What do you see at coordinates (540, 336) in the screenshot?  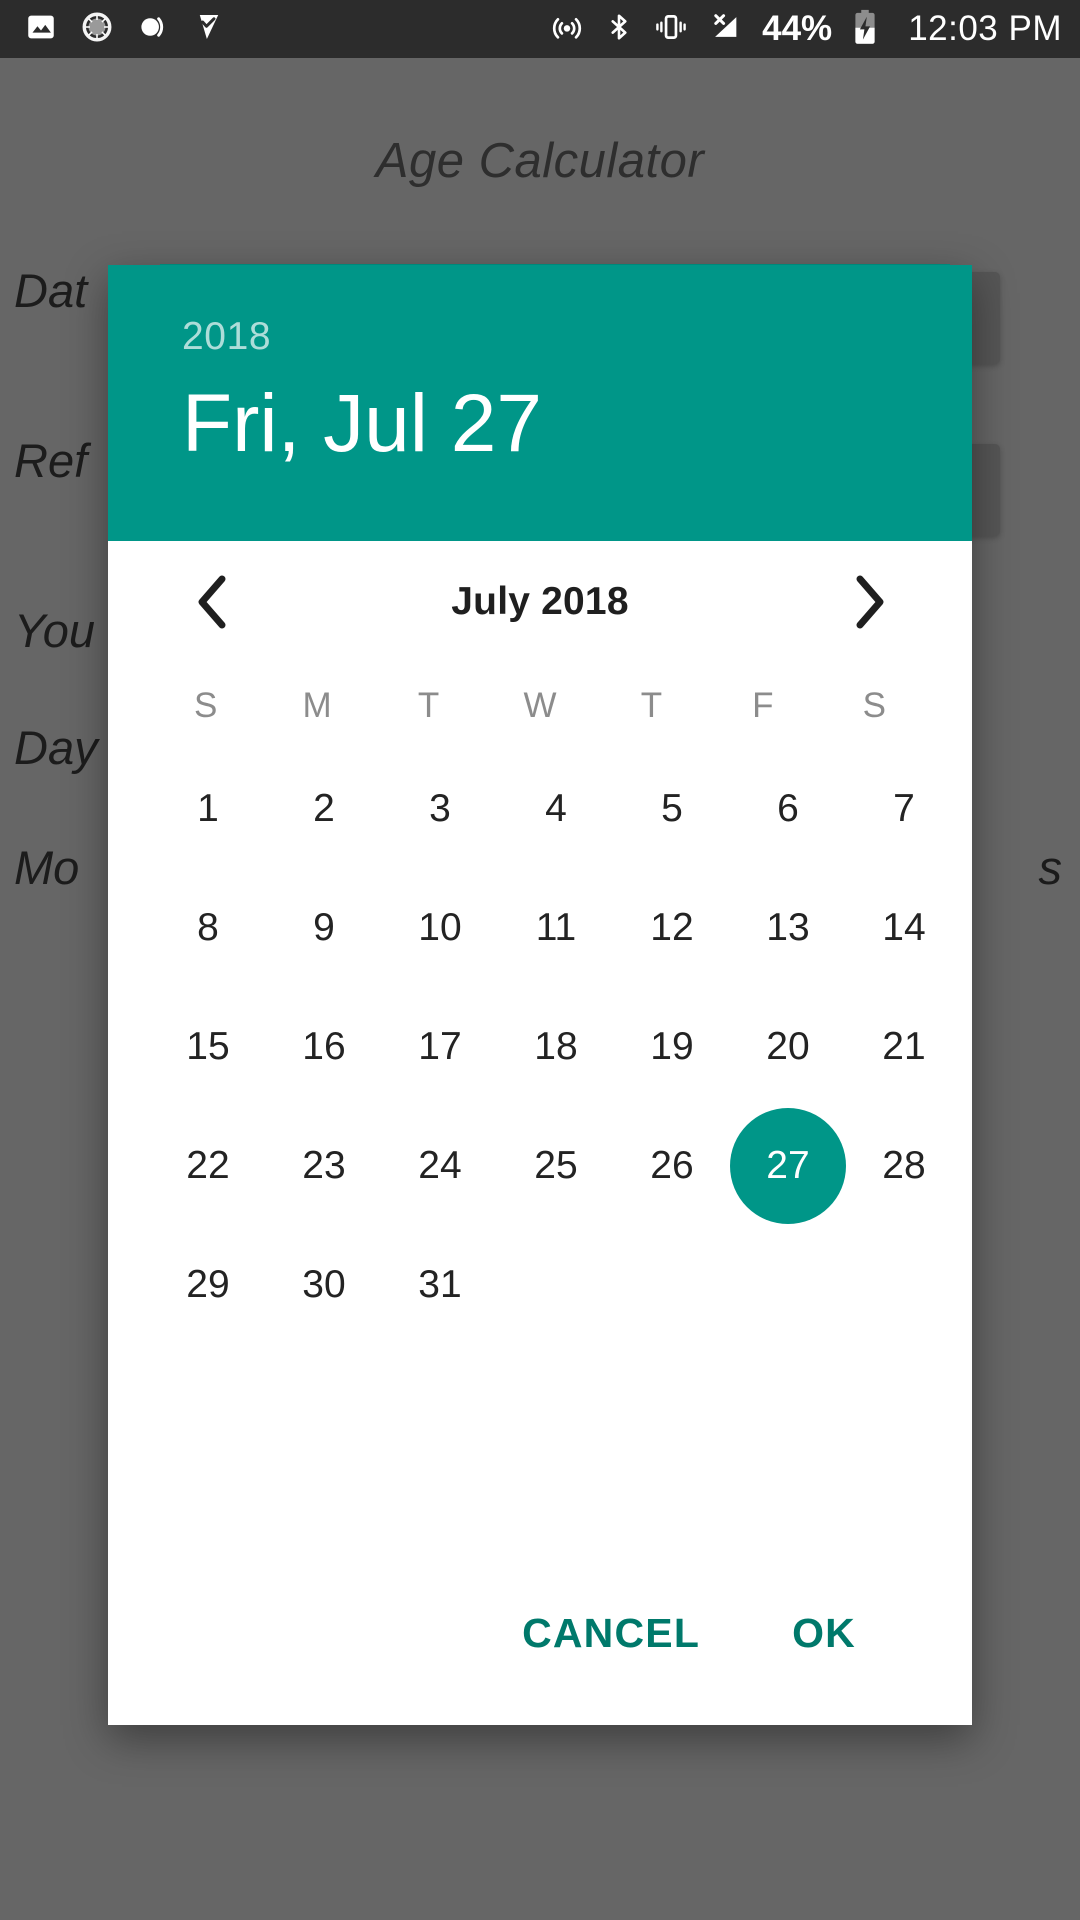 I see `selected-year: 2018` at bounding box center [540, 336].